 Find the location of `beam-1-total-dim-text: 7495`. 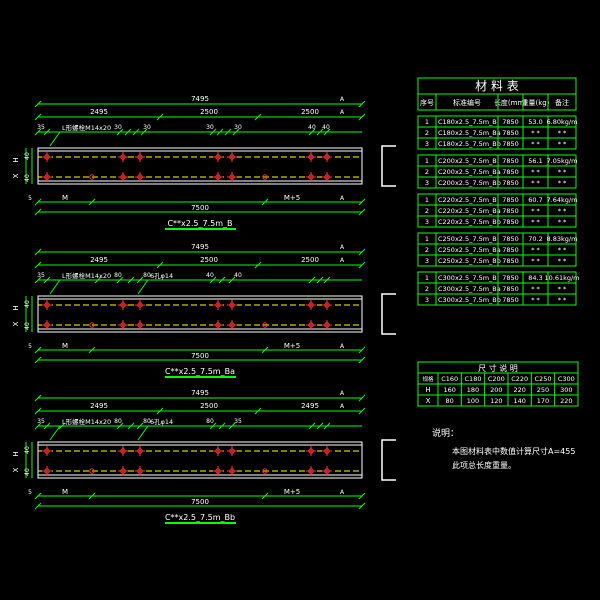

beam-1-total-dim-text: 7495 is located at coordinates (200, 99).